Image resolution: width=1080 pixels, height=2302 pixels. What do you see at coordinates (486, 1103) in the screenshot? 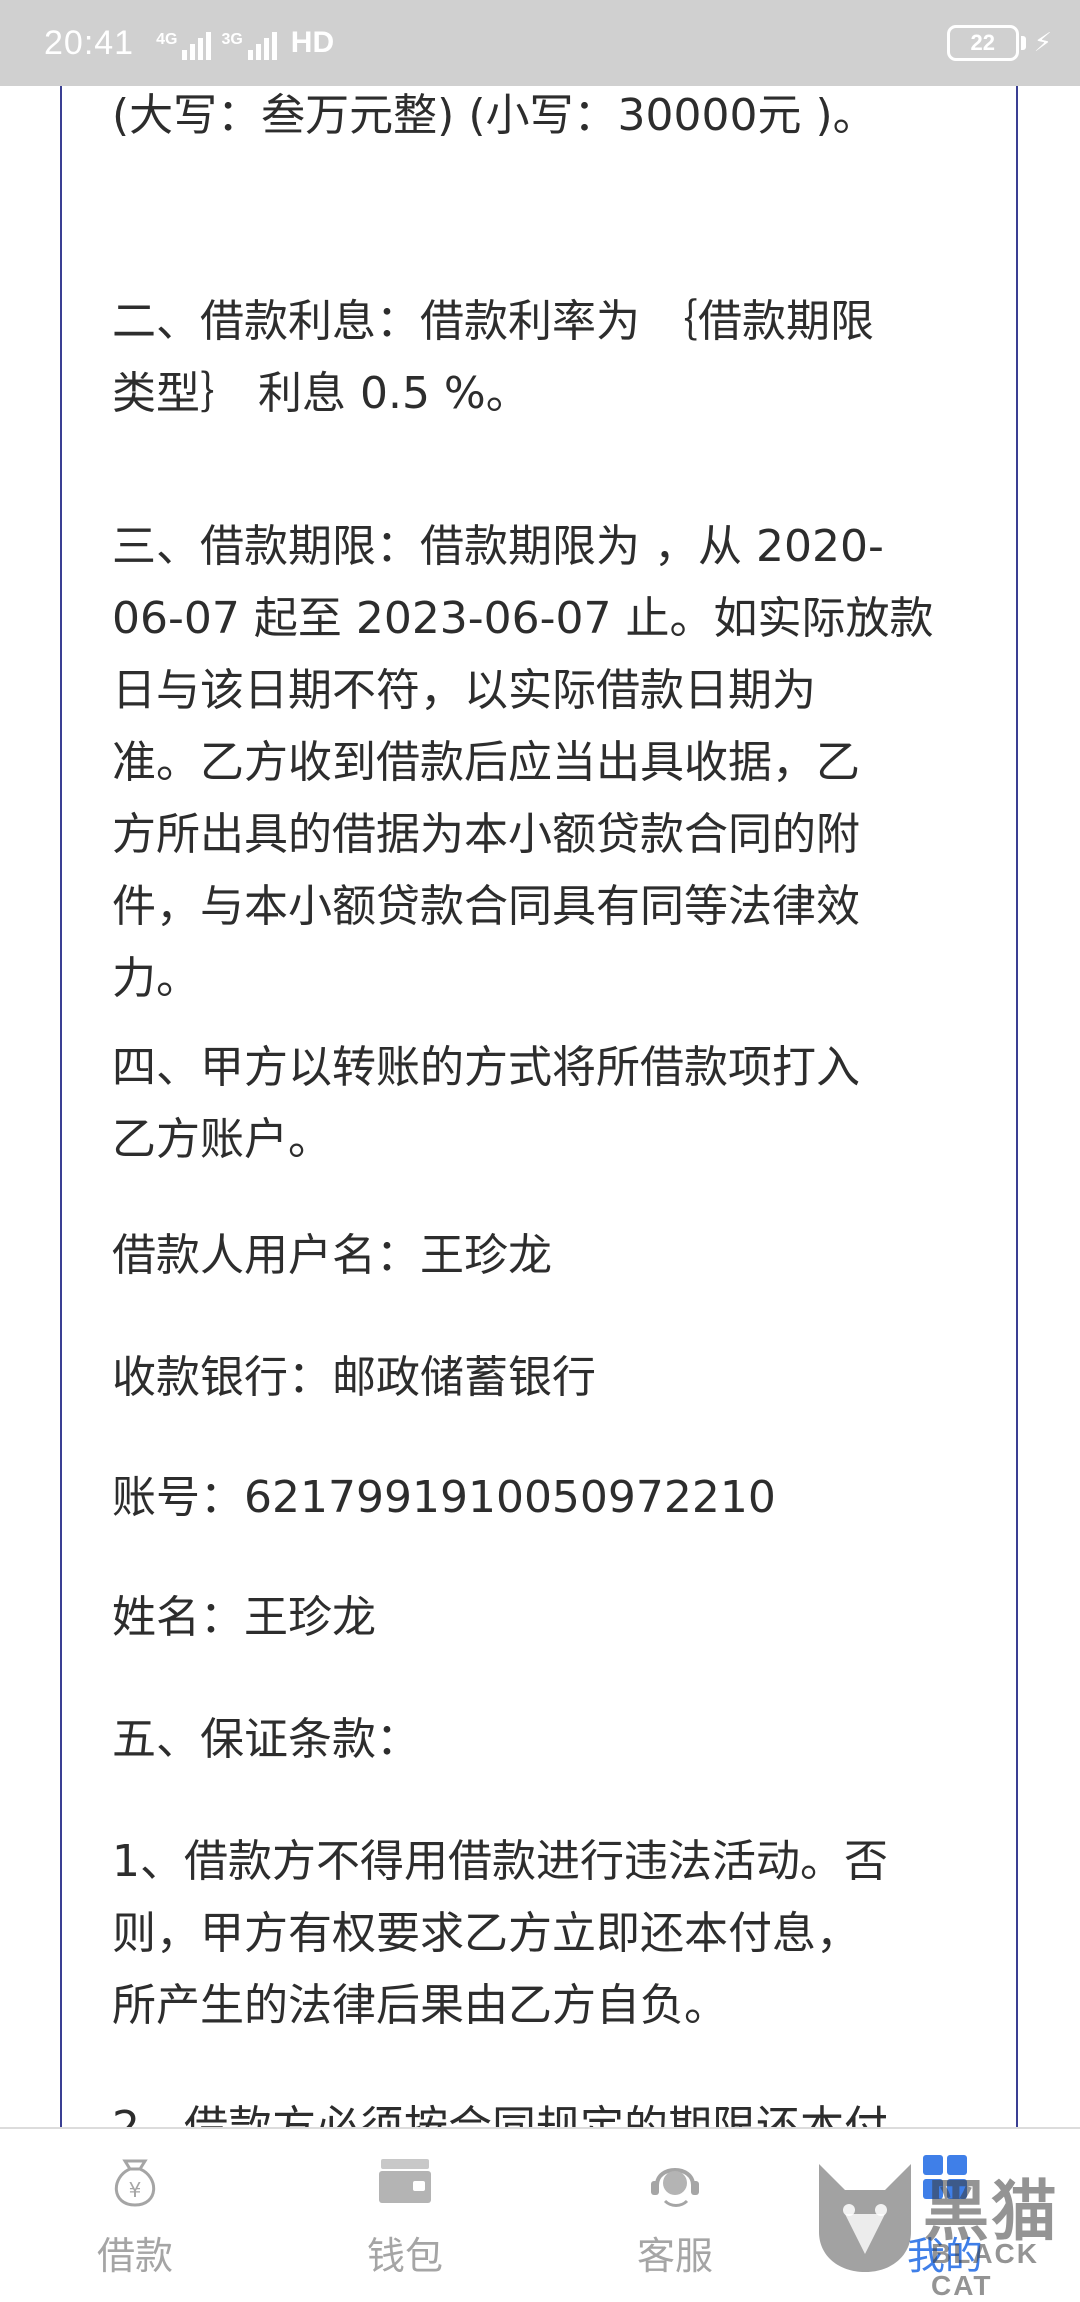
I see `transfer-clause: 四、甲方以转账的方式将所借款项打入 乙方账户。` at bounding box center [486, 1103].